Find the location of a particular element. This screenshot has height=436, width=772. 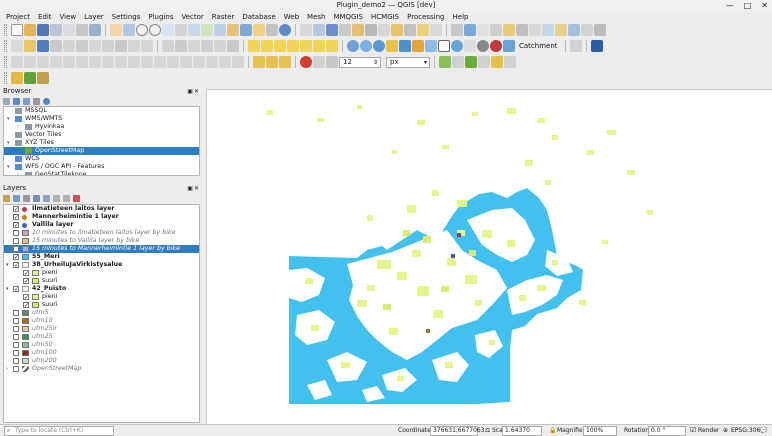

paste-features-icon is located at coordinates (121, 46).